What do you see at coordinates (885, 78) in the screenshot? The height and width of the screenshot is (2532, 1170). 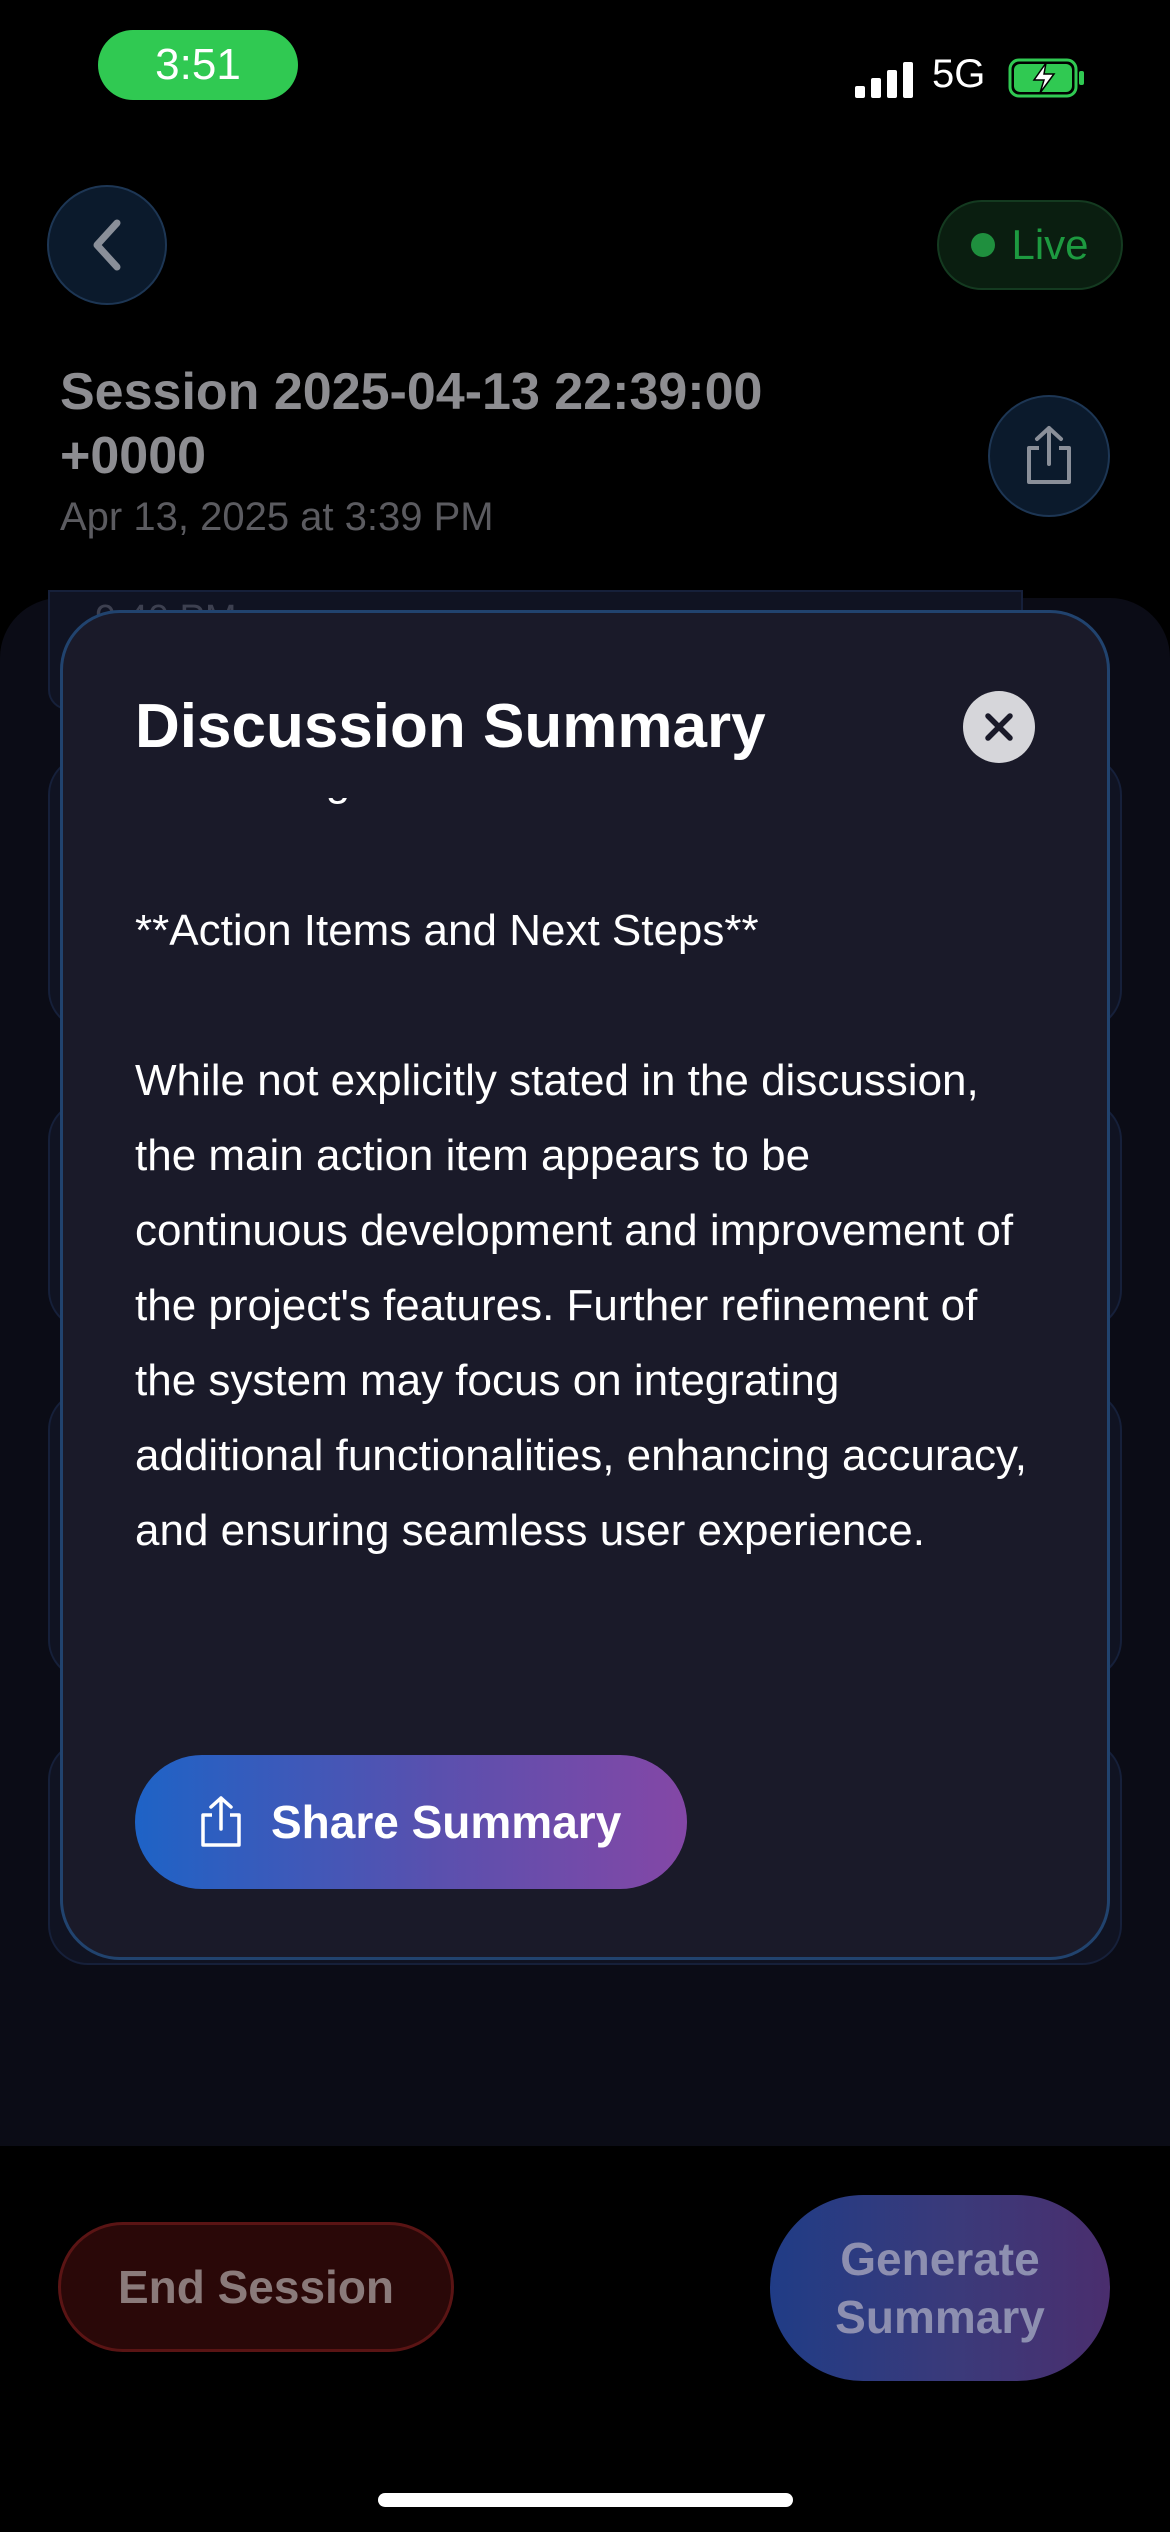 I see `signal-bars-icon` at bounding box center [885, 78].